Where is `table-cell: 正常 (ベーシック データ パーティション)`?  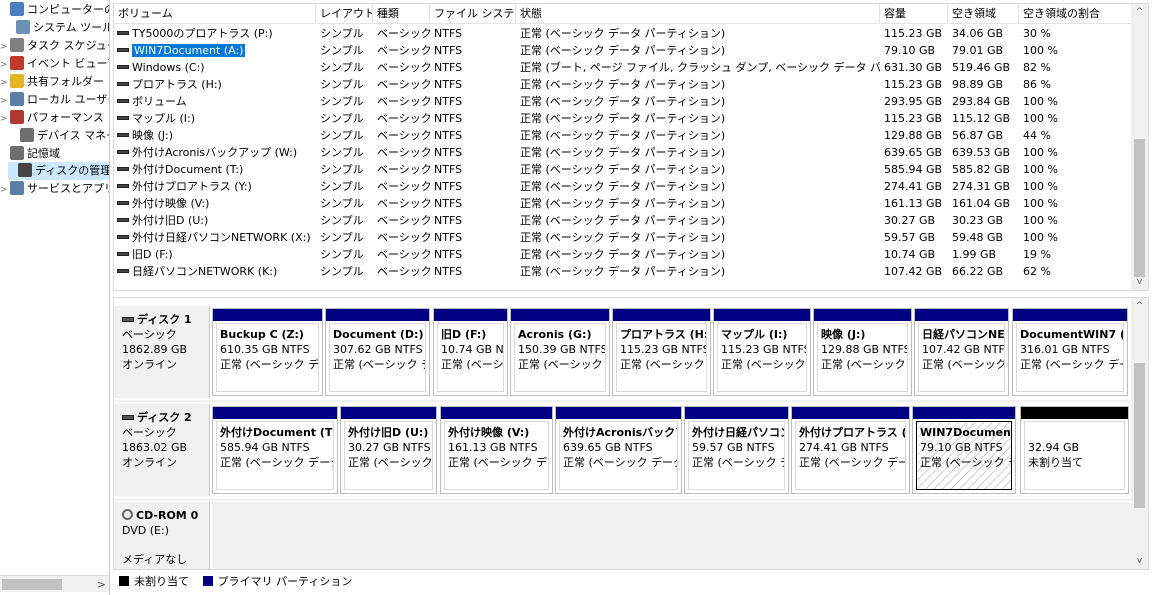 table-cell: 正常 (ベーシック データ パーティション) is located at coordinates (623, 84).